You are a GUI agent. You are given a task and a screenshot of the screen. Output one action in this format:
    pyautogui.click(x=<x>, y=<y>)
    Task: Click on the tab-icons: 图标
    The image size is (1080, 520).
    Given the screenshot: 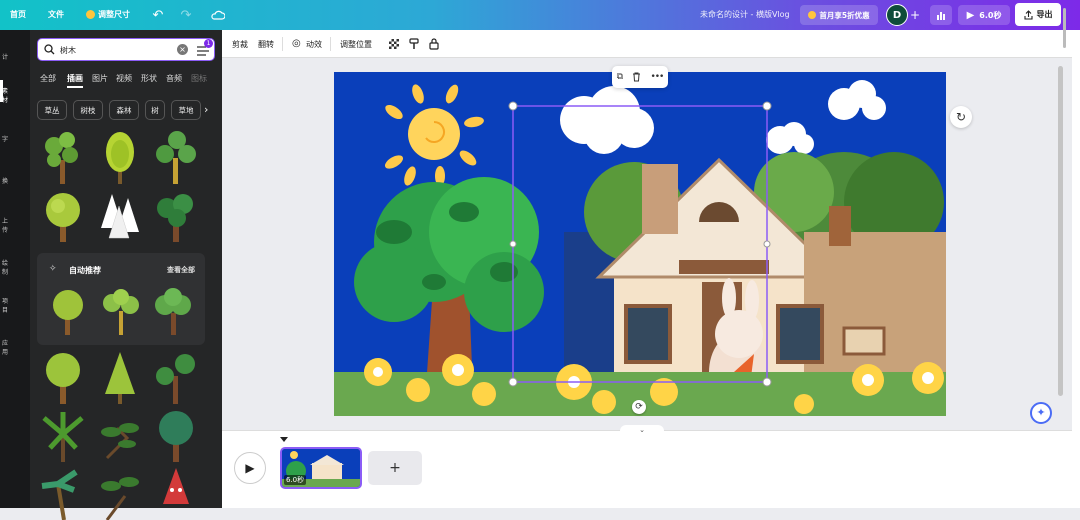 What is the action you would take?
    pyautogui.click(x=199, y=78)
    